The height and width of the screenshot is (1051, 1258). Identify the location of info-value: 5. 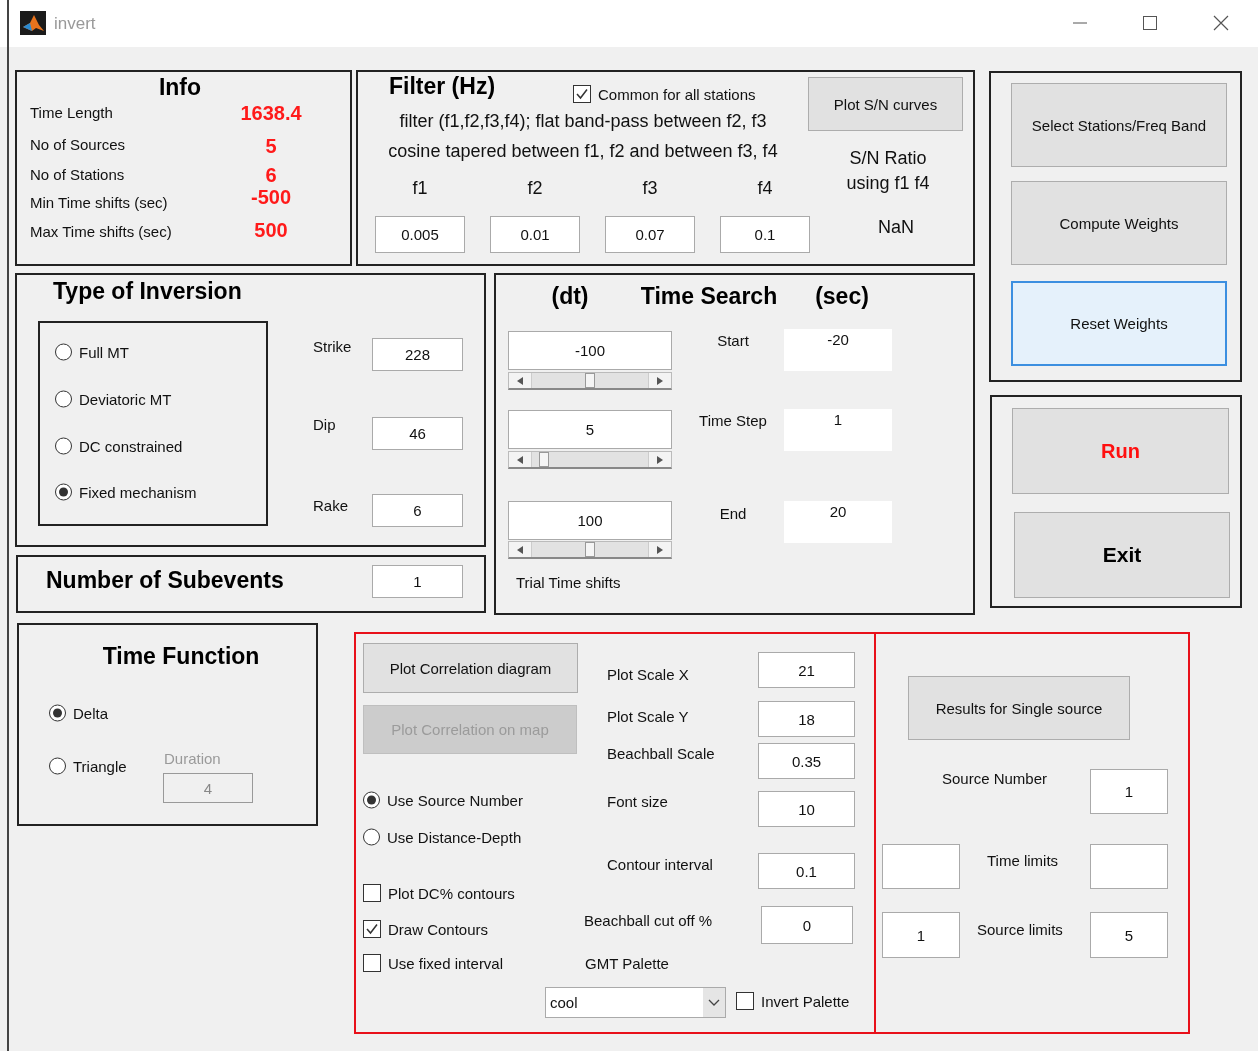
(271, 146).